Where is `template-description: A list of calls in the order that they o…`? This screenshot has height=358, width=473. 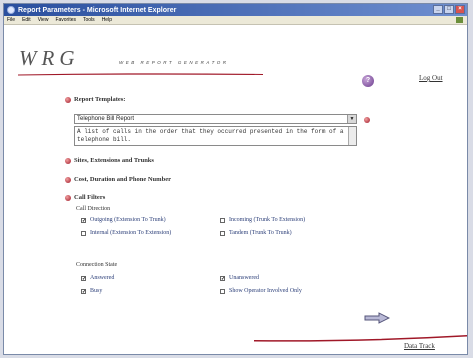 template-description: A list of calls in the order that they o… is located at coordinates (215, 136).